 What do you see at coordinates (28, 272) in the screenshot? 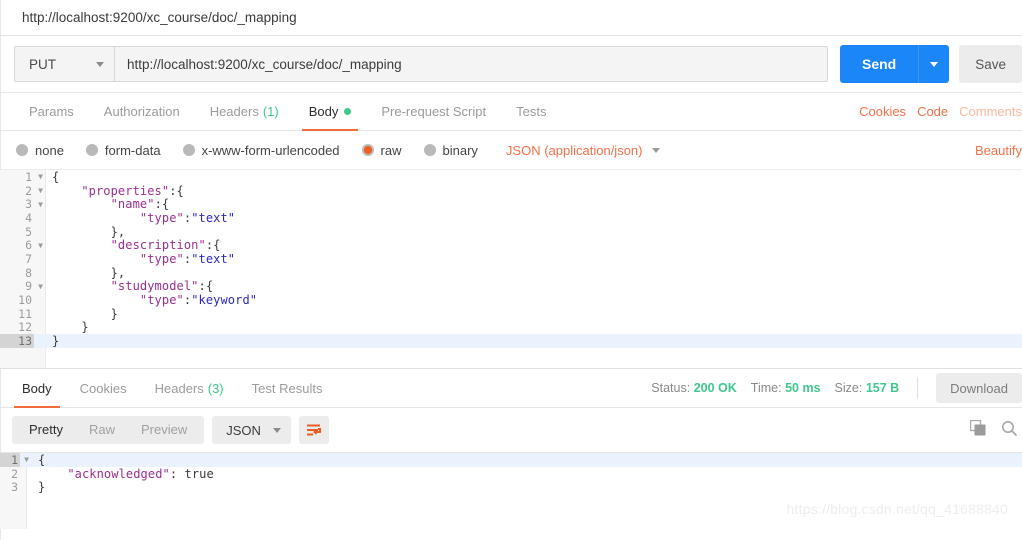
I see `line-number: 8` at bounding box center [28, 272].